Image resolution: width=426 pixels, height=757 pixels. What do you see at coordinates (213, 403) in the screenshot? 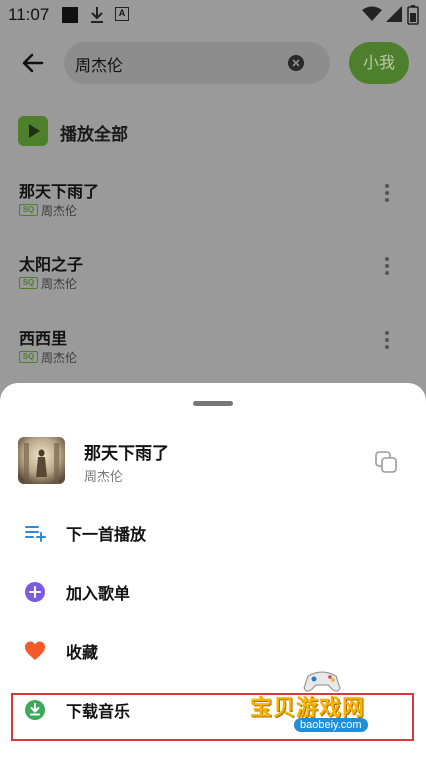
I see `drag-handle` at bounding box center [213, 403].